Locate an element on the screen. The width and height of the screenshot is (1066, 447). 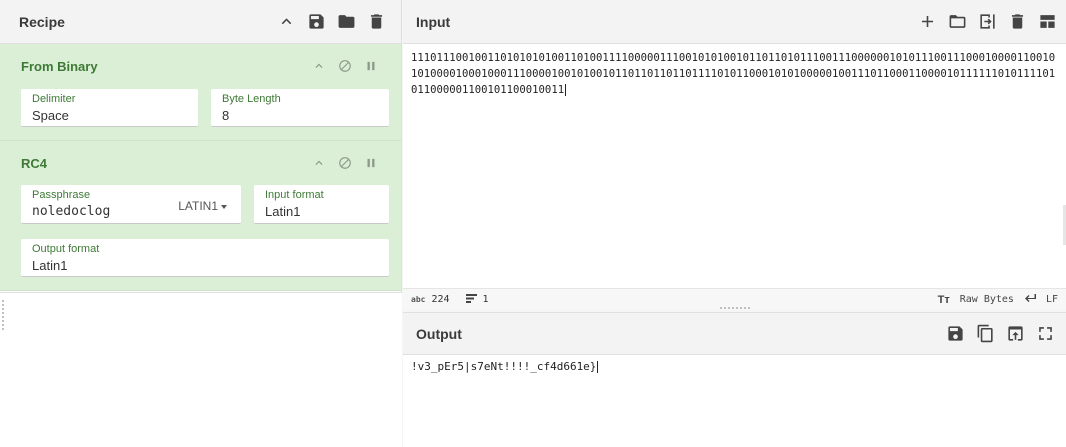
field-label: Byte Length is located at coordinates (251, 99).